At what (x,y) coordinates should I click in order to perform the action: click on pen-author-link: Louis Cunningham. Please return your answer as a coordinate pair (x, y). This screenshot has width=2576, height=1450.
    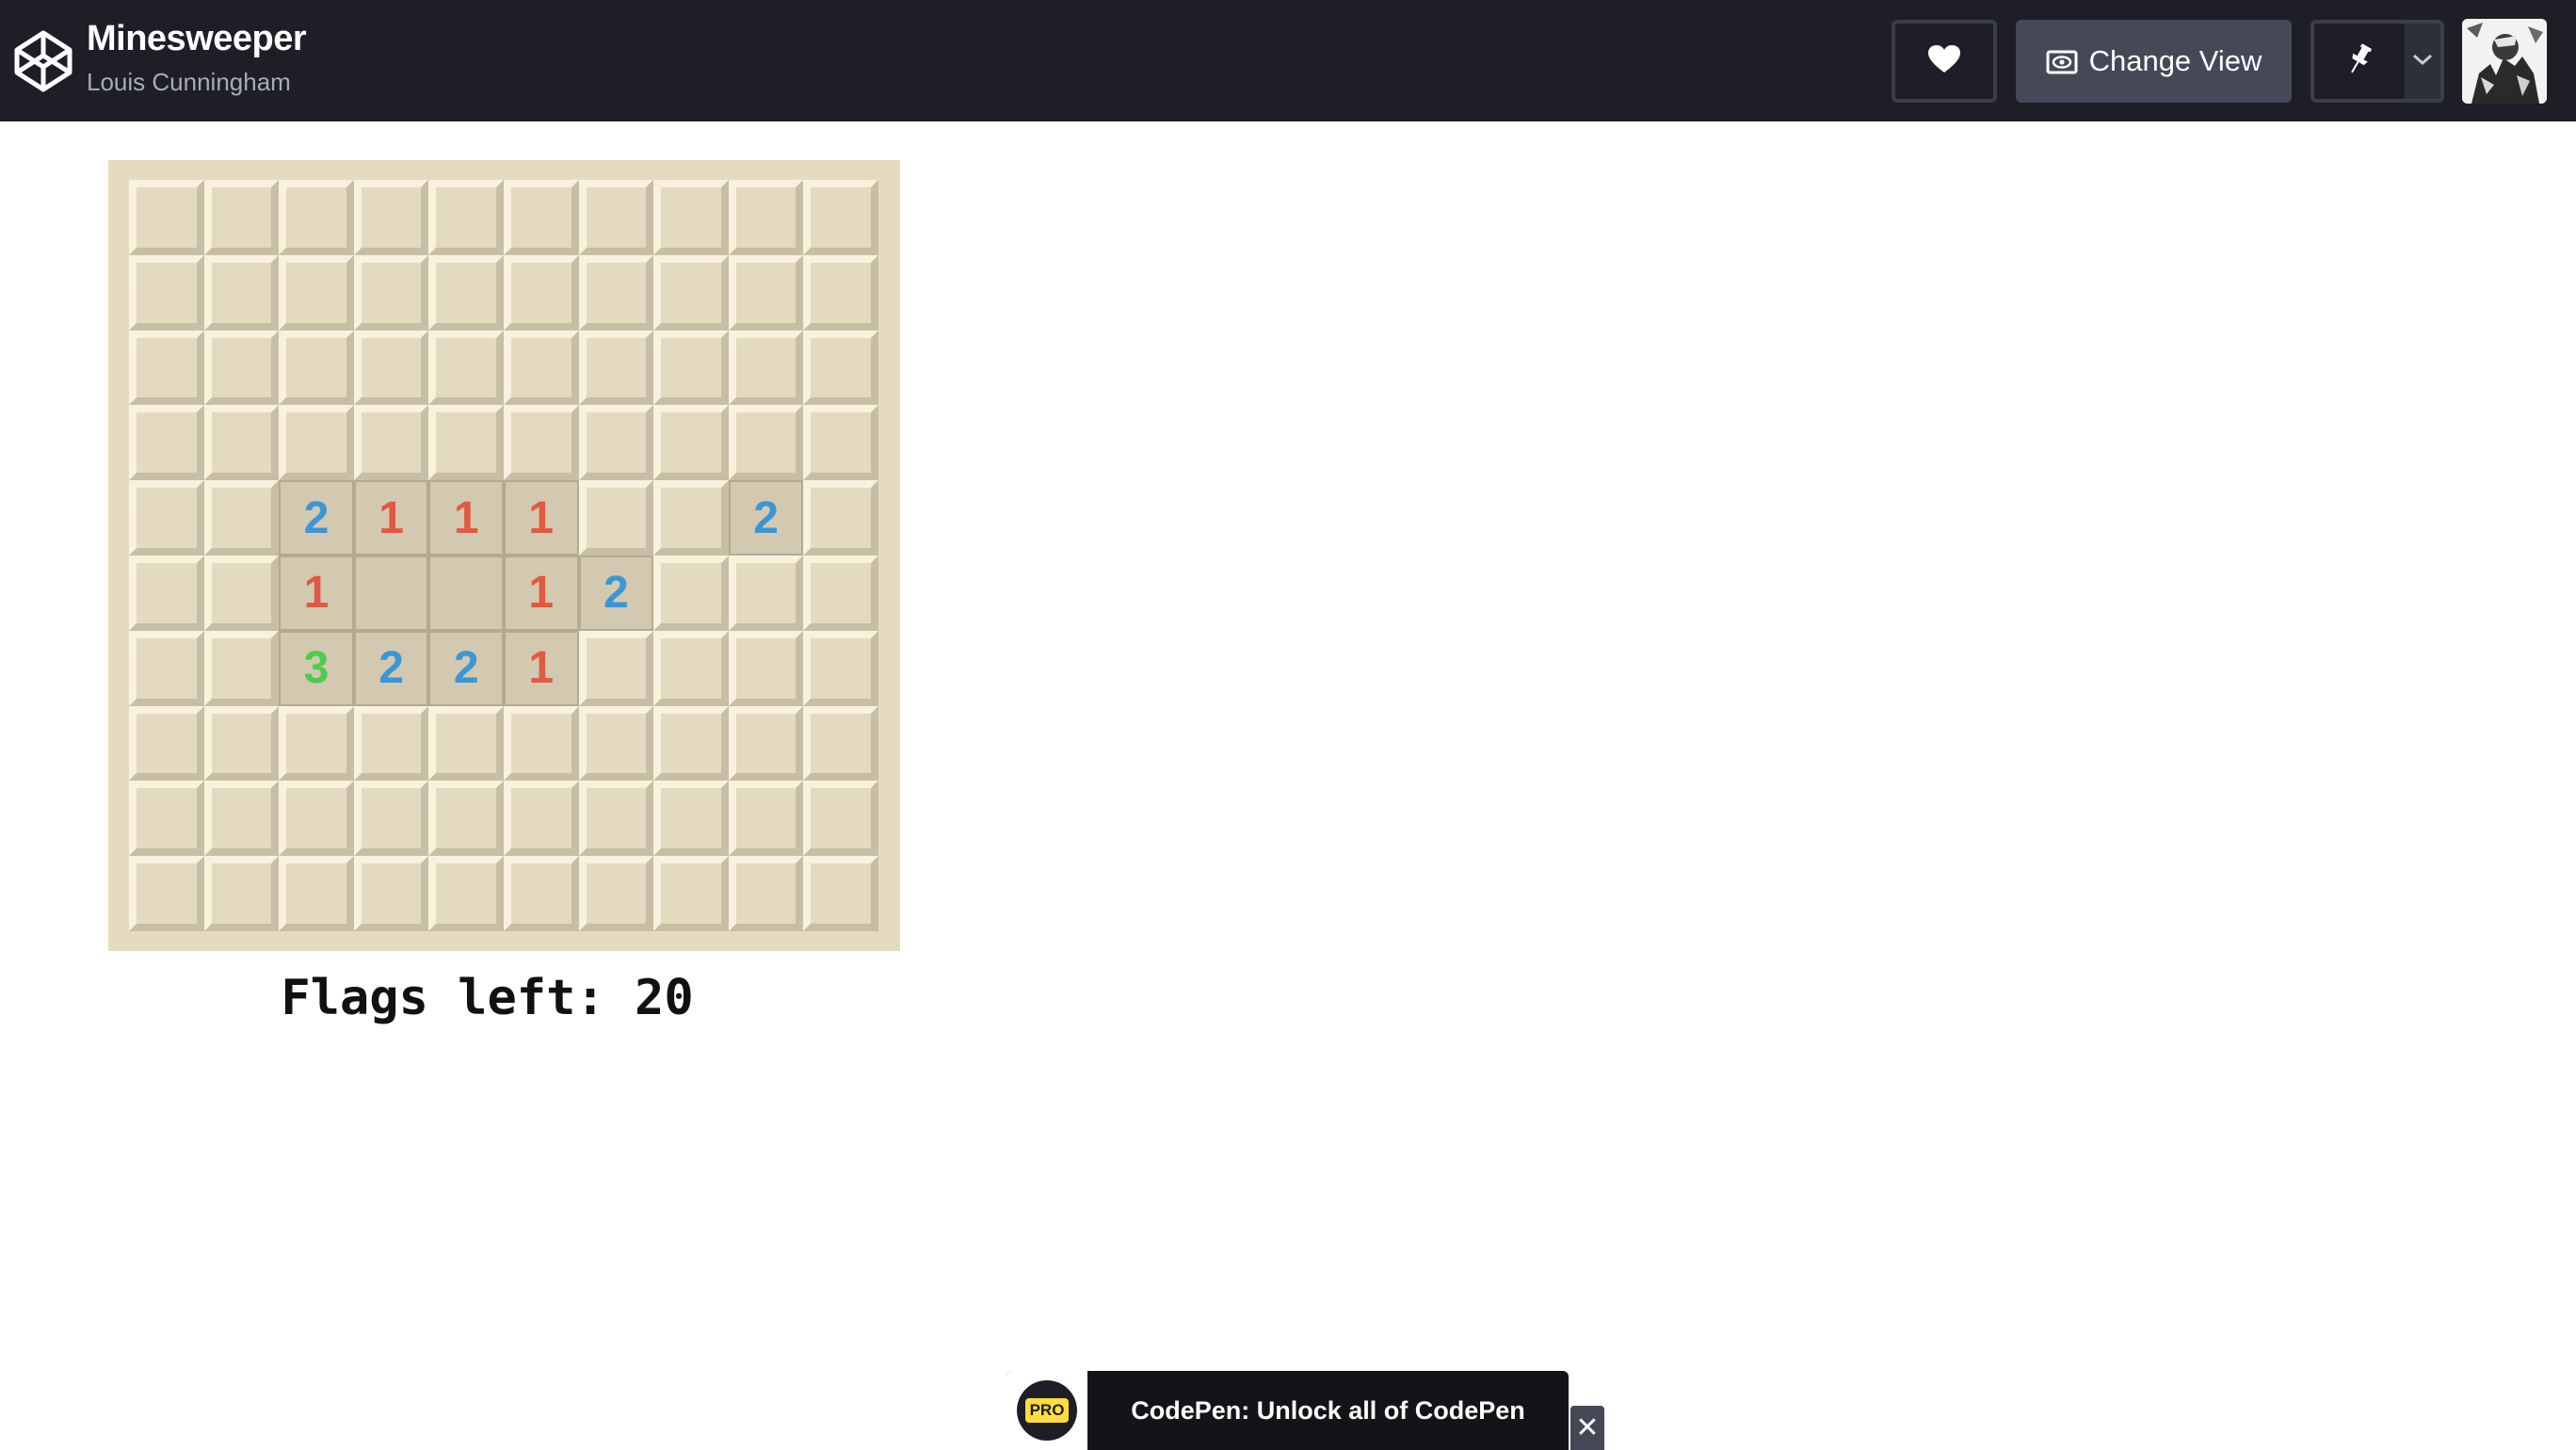
    Looking at the image, I should click on (189, 82).